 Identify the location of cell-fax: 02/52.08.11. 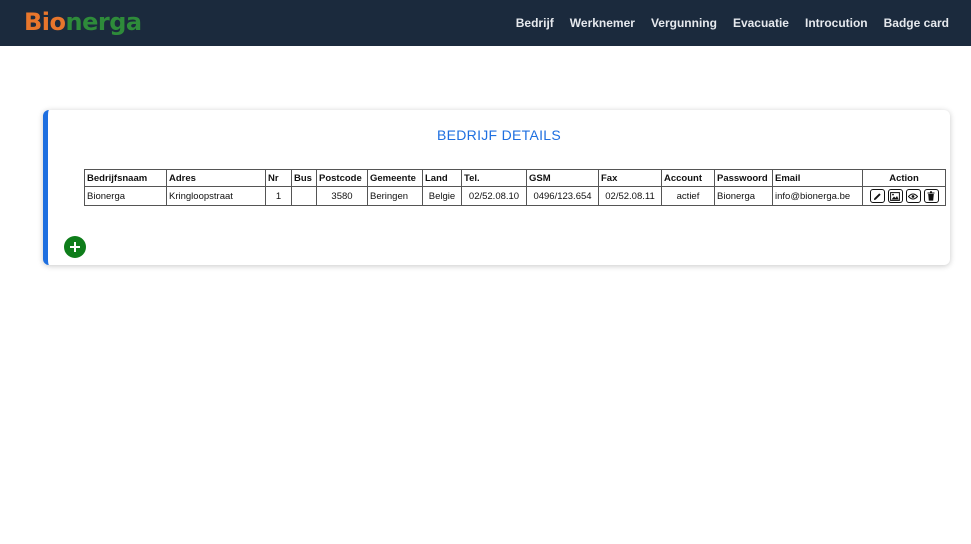
(630, 196).